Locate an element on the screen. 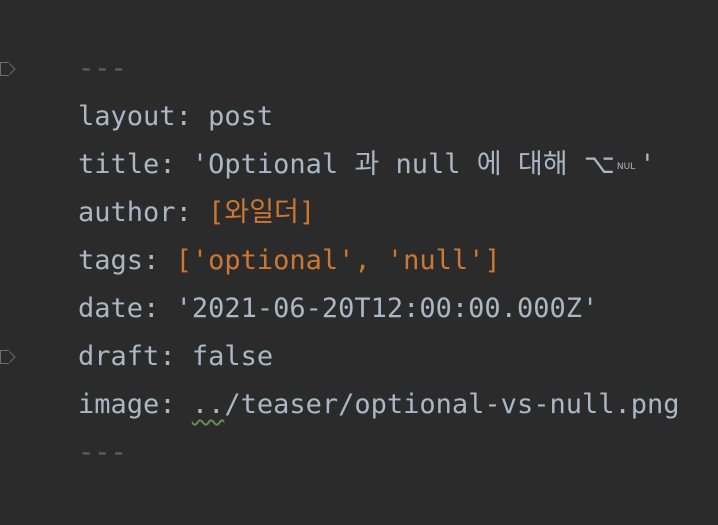 This screenshot has width=718, height=525. option-key-icon: ⌥ is located at coordinates (599, 164).